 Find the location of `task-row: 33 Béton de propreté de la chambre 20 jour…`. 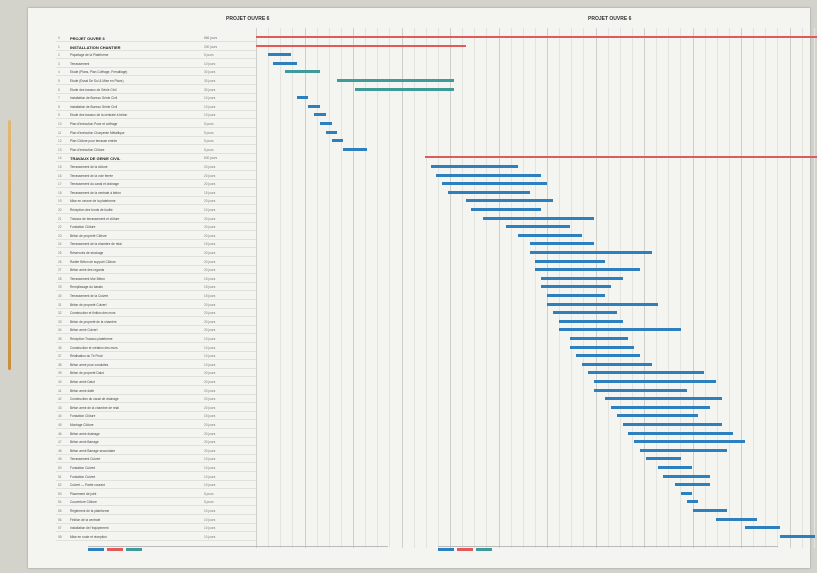

task-row: 33 Béton de propreté de la chambre 20 jour… is located at coordinates (156, 322).